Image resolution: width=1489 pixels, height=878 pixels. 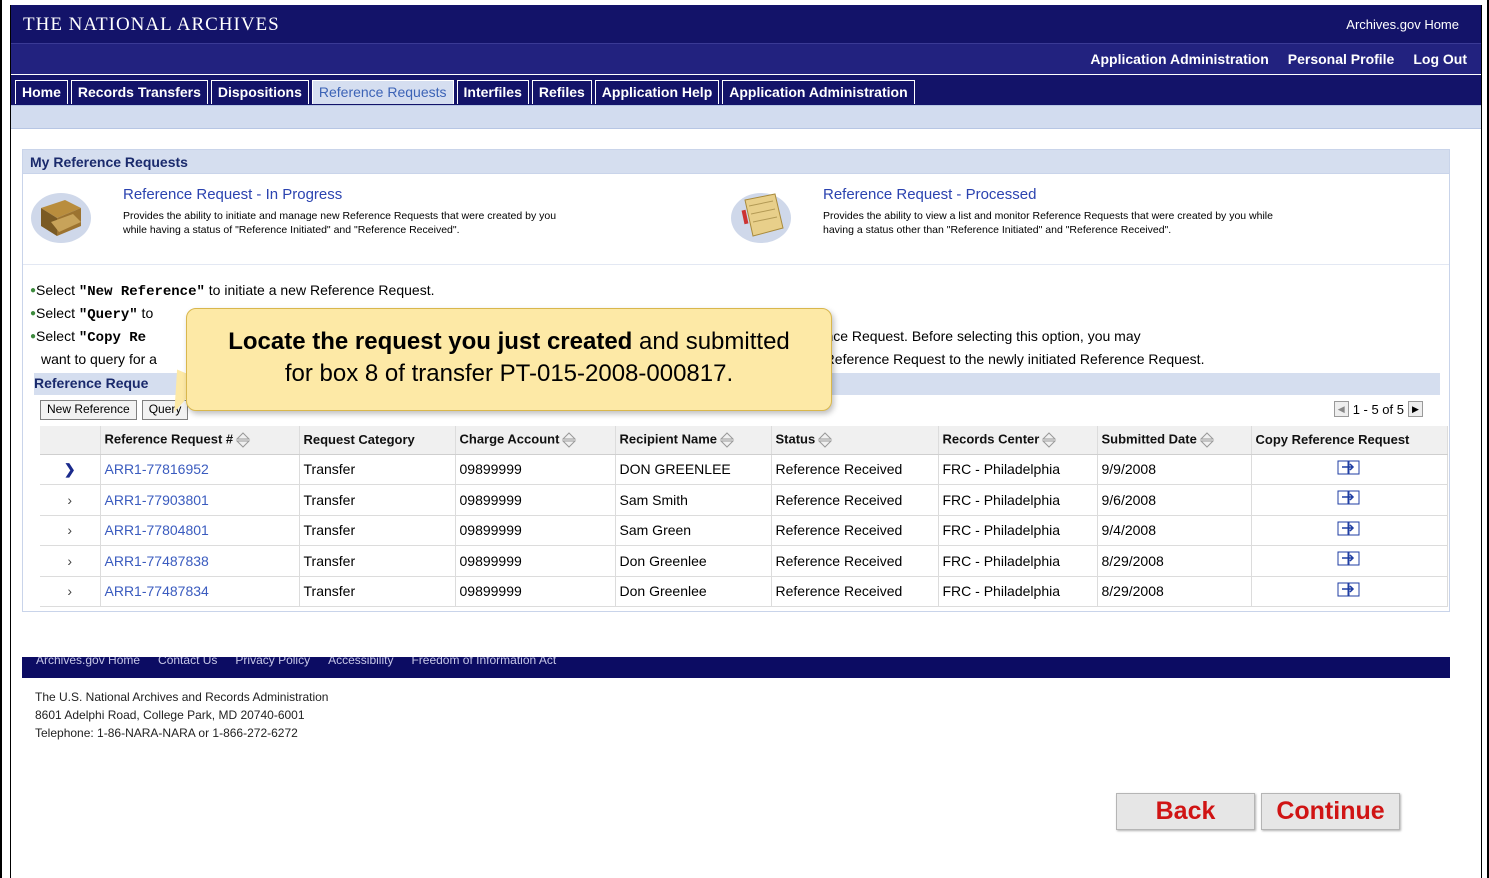 I want to click on select-column-header, so click(x=70, y=440).